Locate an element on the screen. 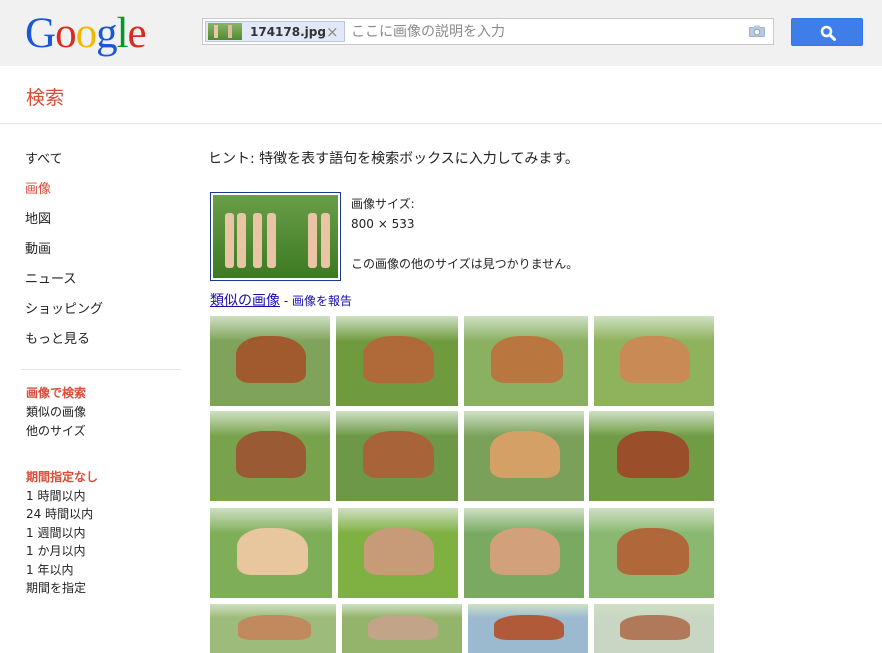 The image size is (882, 653). query-image-thumbnail is located at coordinates (275, 236).